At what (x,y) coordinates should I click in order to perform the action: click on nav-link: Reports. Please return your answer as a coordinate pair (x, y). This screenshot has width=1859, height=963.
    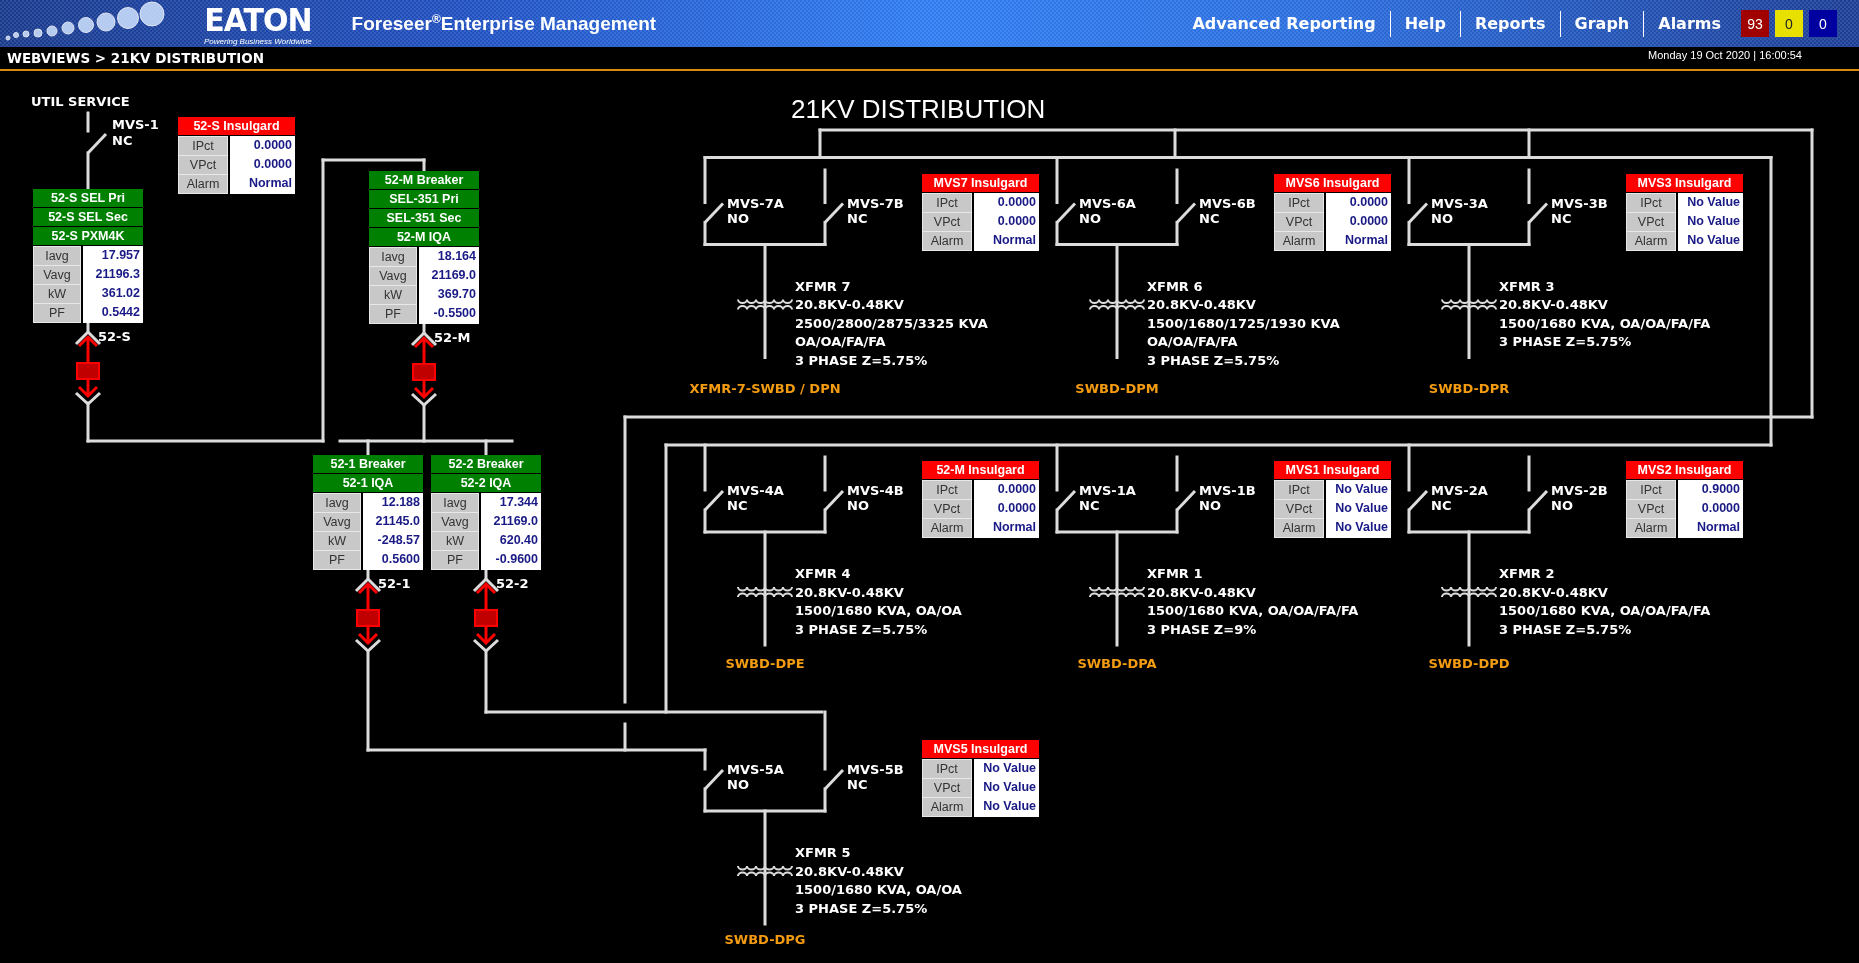
    Looking at the image, I should click on (1510, 23).